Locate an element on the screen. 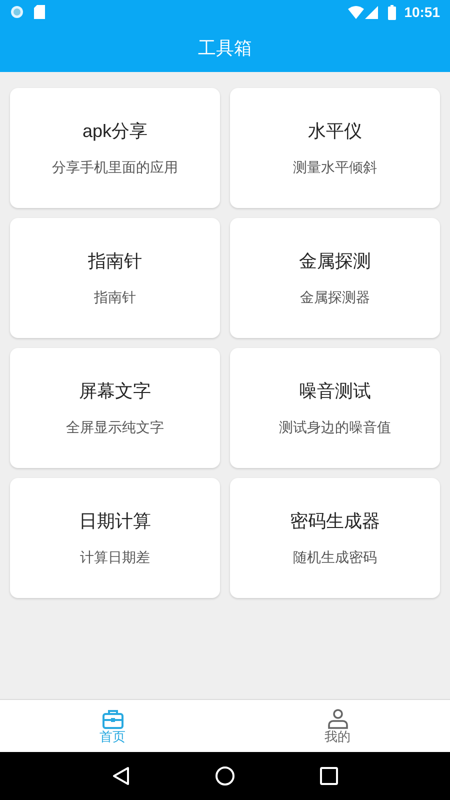  tool-description: 随机生成密码 is located at coordinates (335, 557).